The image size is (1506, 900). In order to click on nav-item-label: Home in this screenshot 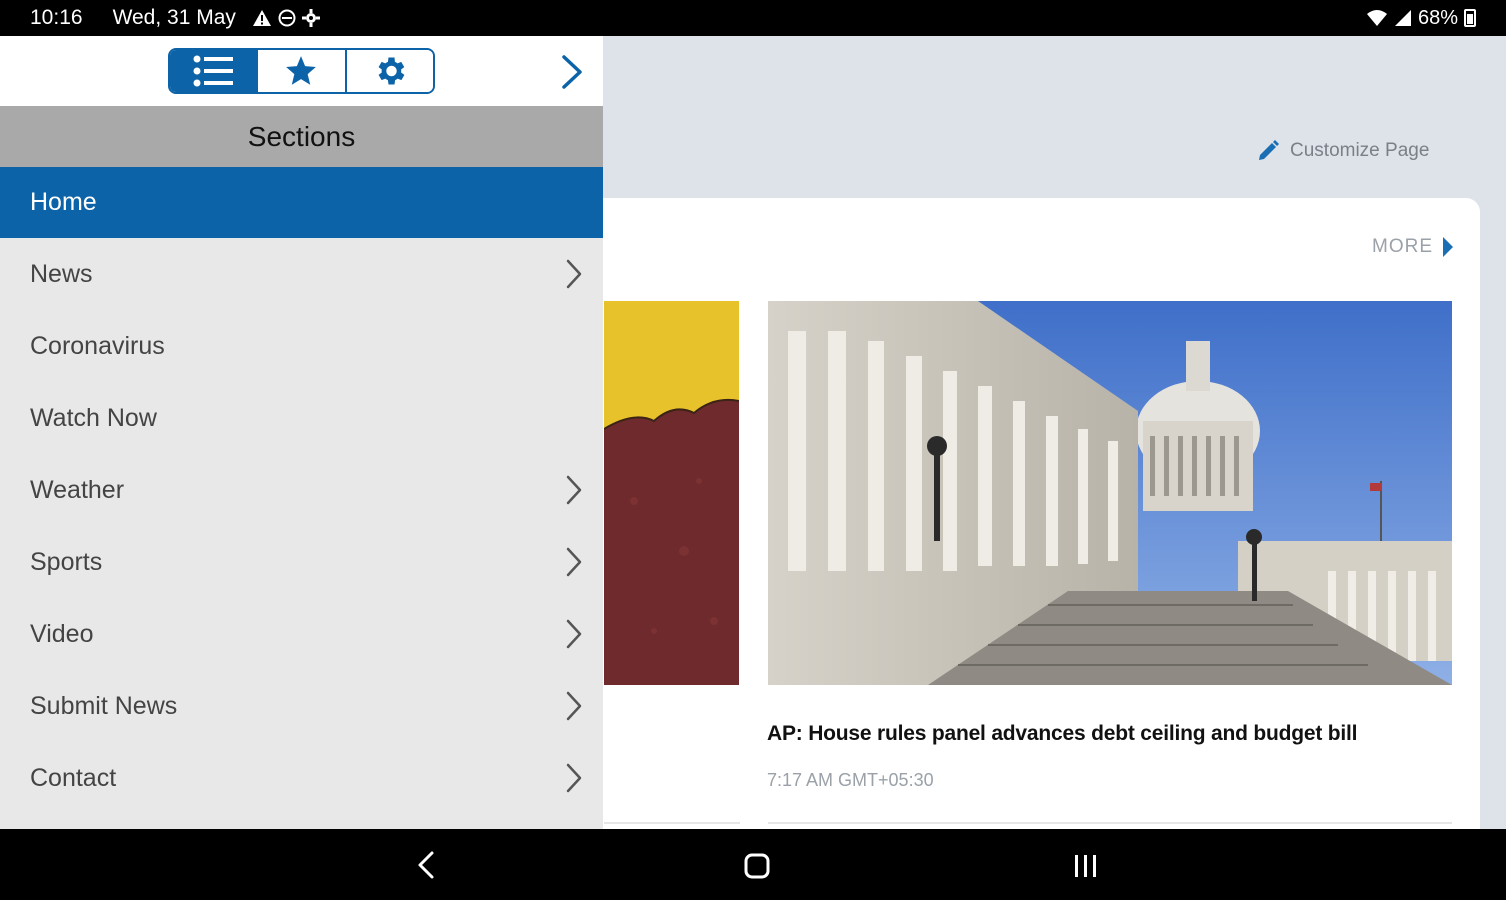, I will do `click(63, 202)`.